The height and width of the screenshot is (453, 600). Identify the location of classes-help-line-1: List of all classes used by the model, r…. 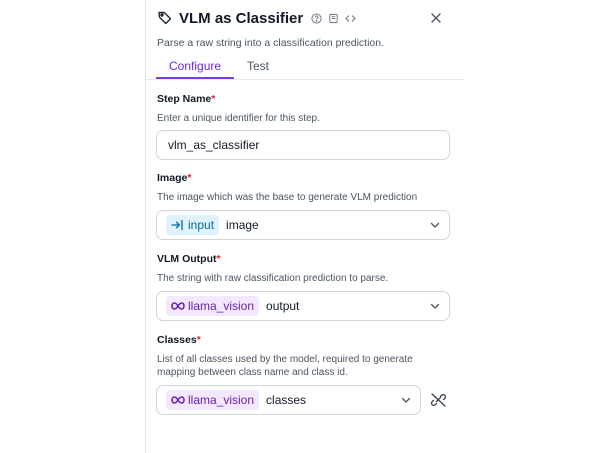
(285, 359).